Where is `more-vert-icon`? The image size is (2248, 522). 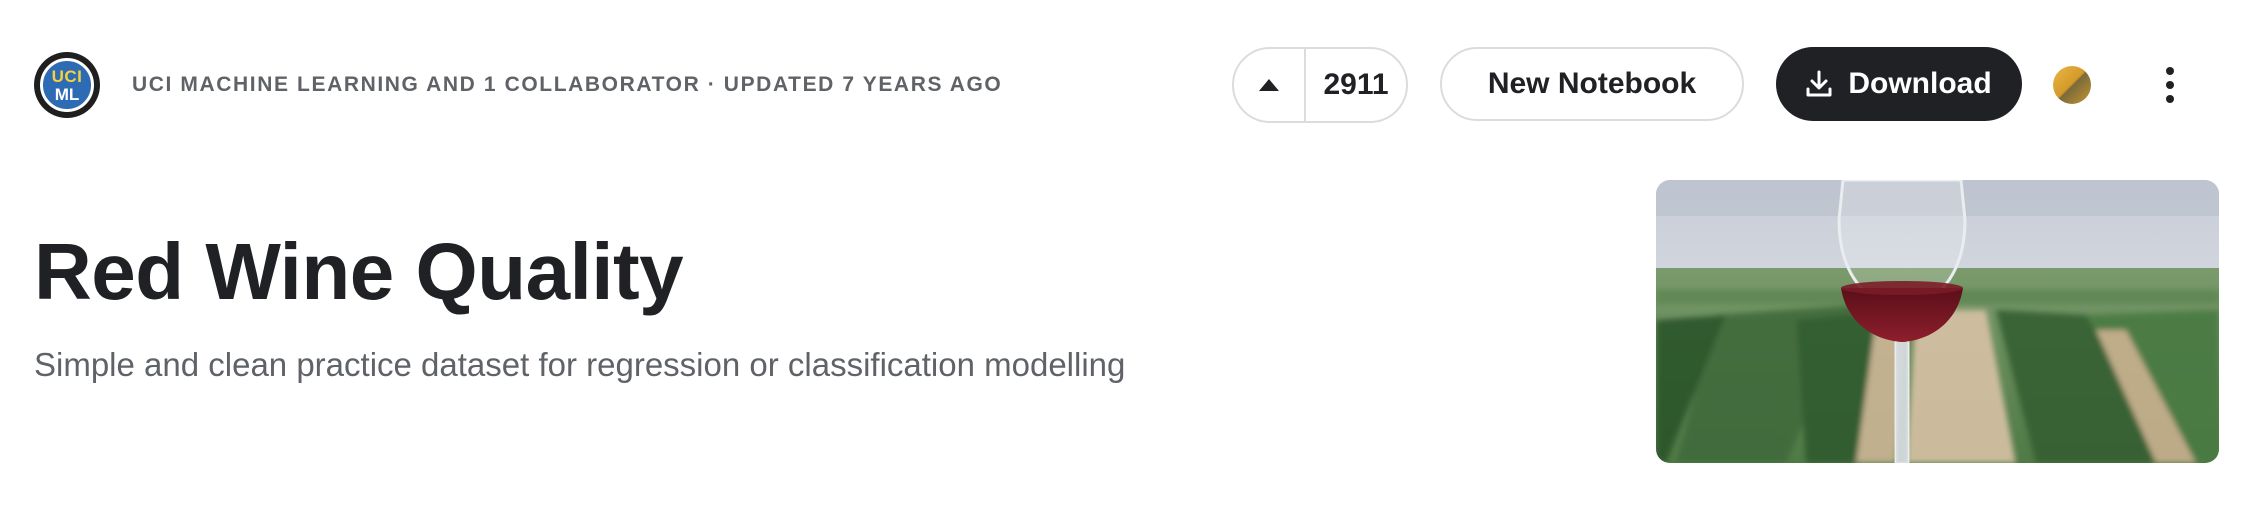 more-vert-icon is located at coordinates (2170, 85).